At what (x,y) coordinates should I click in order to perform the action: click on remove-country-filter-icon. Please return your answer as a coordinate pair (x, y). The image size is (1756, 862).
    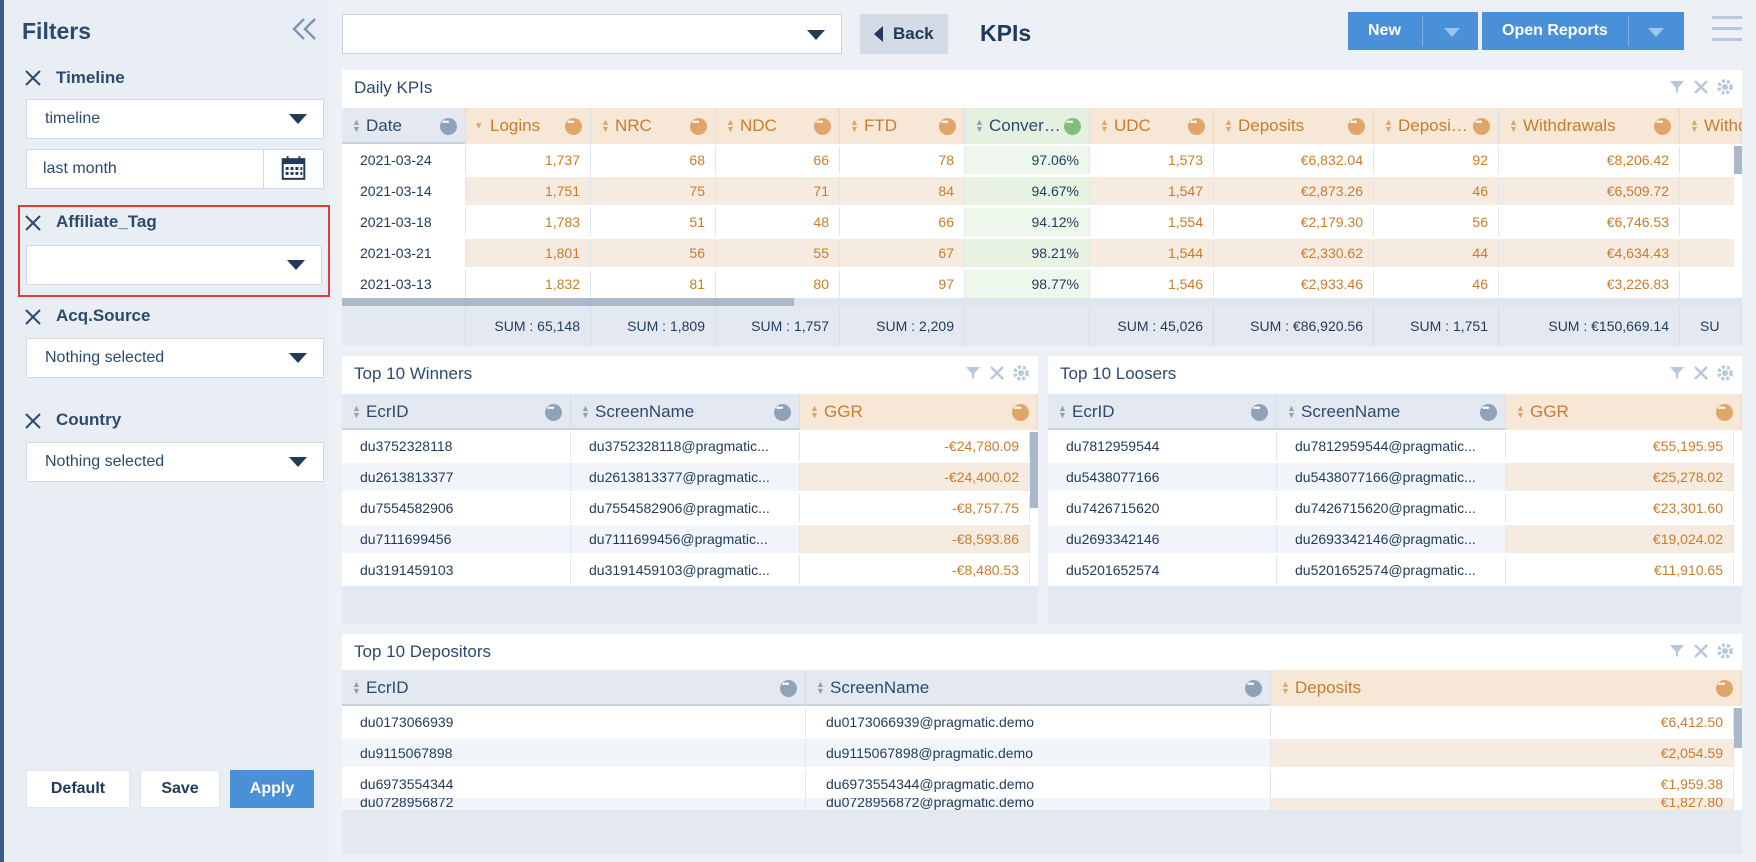
    Looking at the image, I should click on (33, 421).